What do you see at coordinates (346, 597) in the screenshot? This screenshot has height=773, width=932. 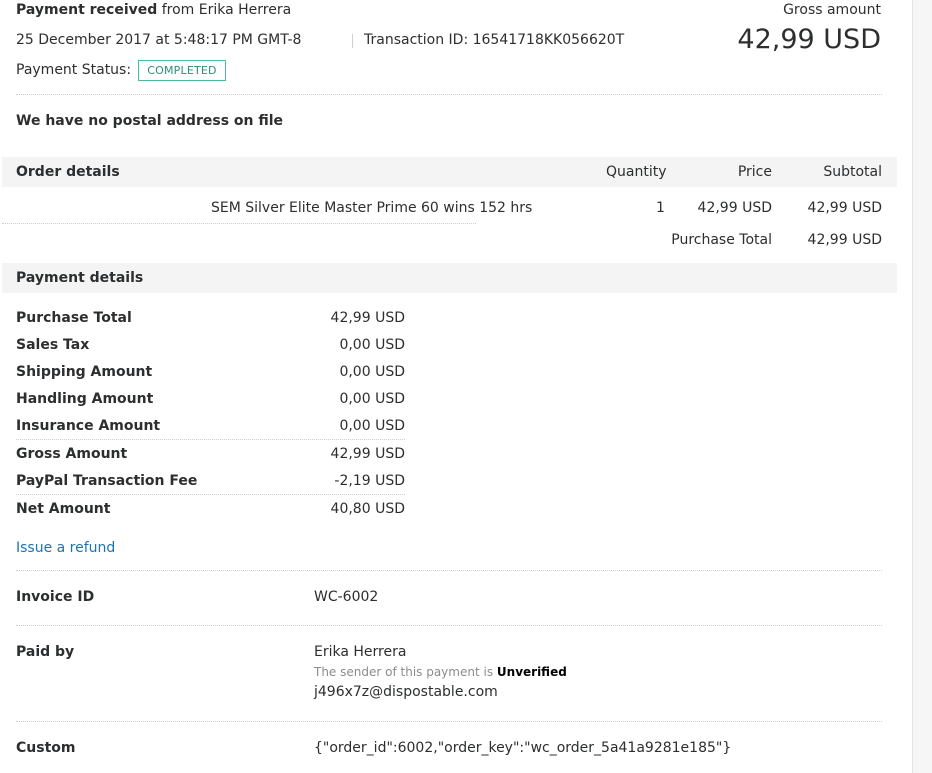 I see `invoice-id-value: WC-6002` at bounding box center [346, 597].